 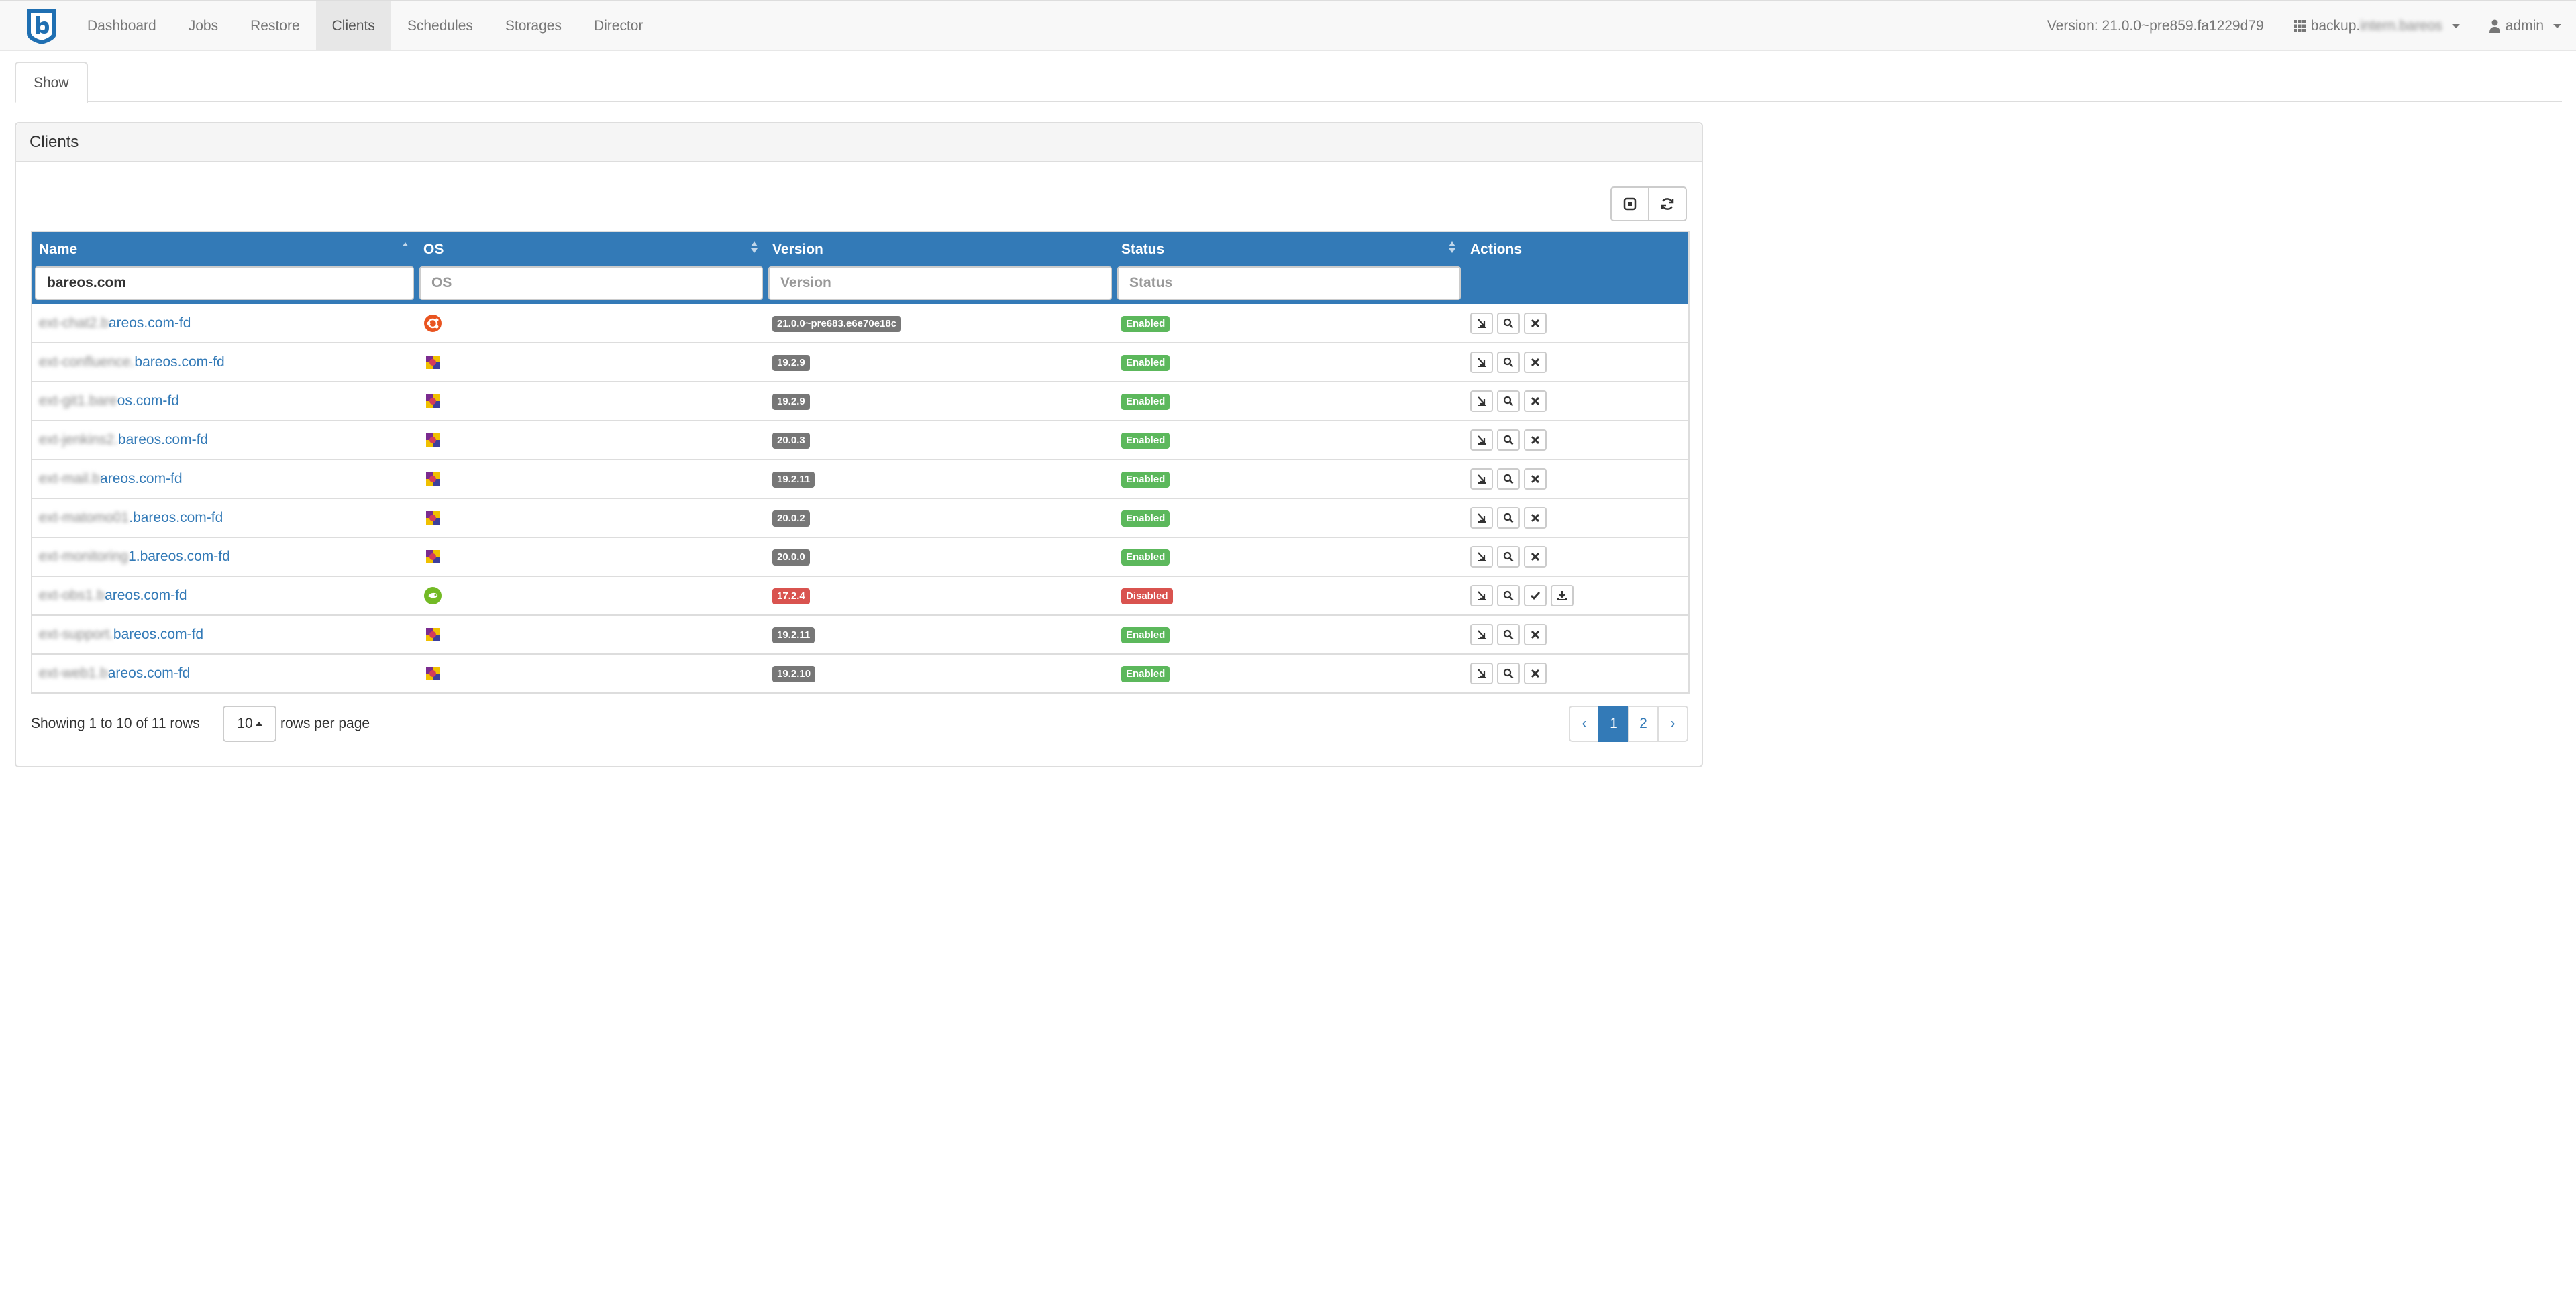 What do you see at coordinates (134, 556) in the screenshot?
I see `client-name-link: ext-monitoring1.bareos.com-fd` at bounding box center [134, 556].